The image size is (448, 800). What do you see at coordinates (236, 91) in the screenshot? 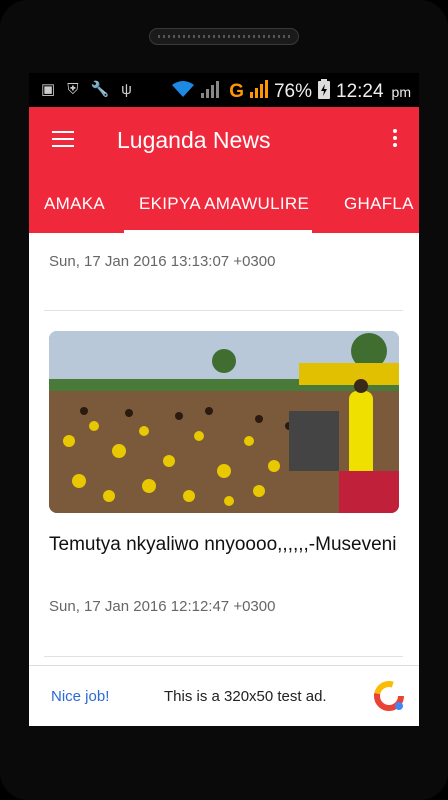
I see `carrier-icon: G` at bounding box center [236, 91].